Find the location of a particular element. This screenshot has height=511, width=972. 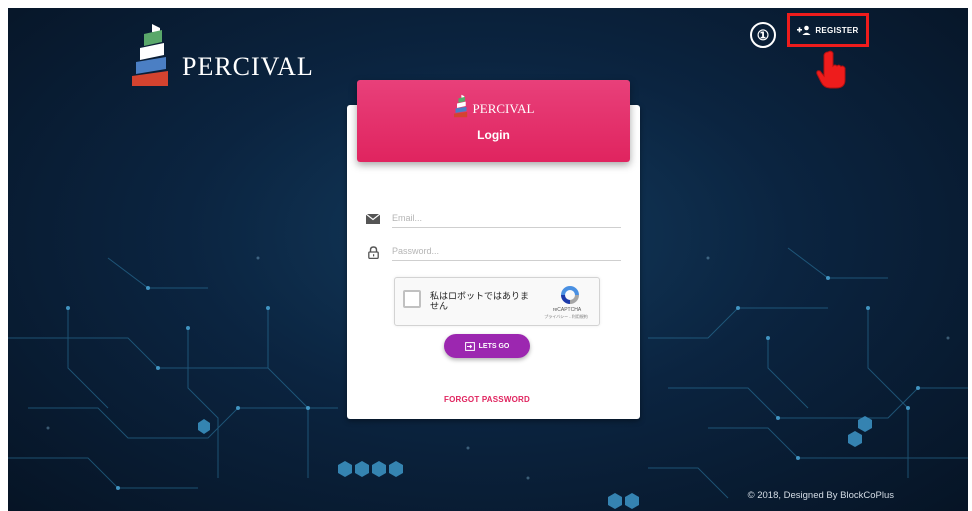

pointing-hand-icon is located at coordinates (831, 69).